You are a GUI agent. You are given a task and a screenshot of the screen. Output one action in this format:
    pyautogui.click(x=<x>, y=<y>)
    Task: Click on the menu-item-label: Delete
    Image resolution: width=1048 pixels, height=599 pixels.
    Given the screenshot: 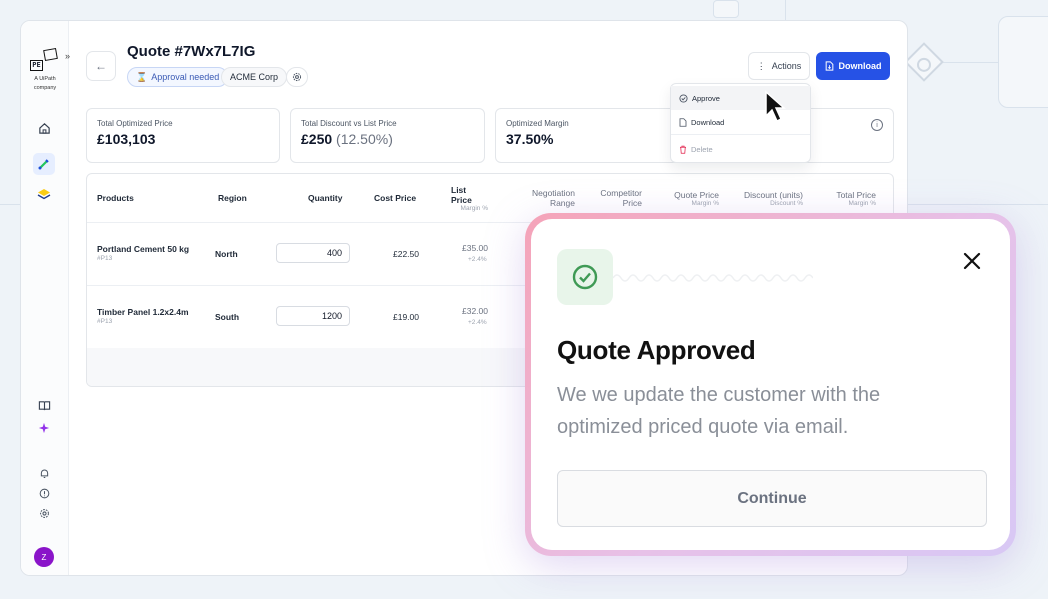 What is the action you would take?
    pyautogui.click(x=702, y=149)
    